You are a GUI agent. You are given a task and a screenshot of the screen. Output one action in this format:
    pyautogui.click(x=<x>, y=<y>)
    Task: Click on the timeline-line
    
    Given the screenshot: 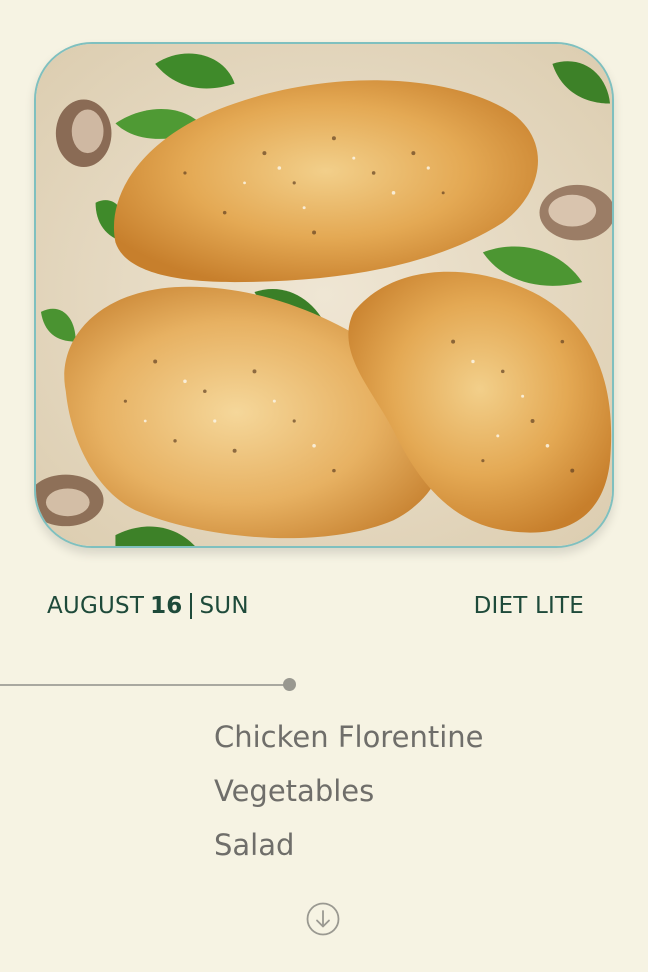 What is the action you would take?
    pyautogui.click(x=142, y=685)
    